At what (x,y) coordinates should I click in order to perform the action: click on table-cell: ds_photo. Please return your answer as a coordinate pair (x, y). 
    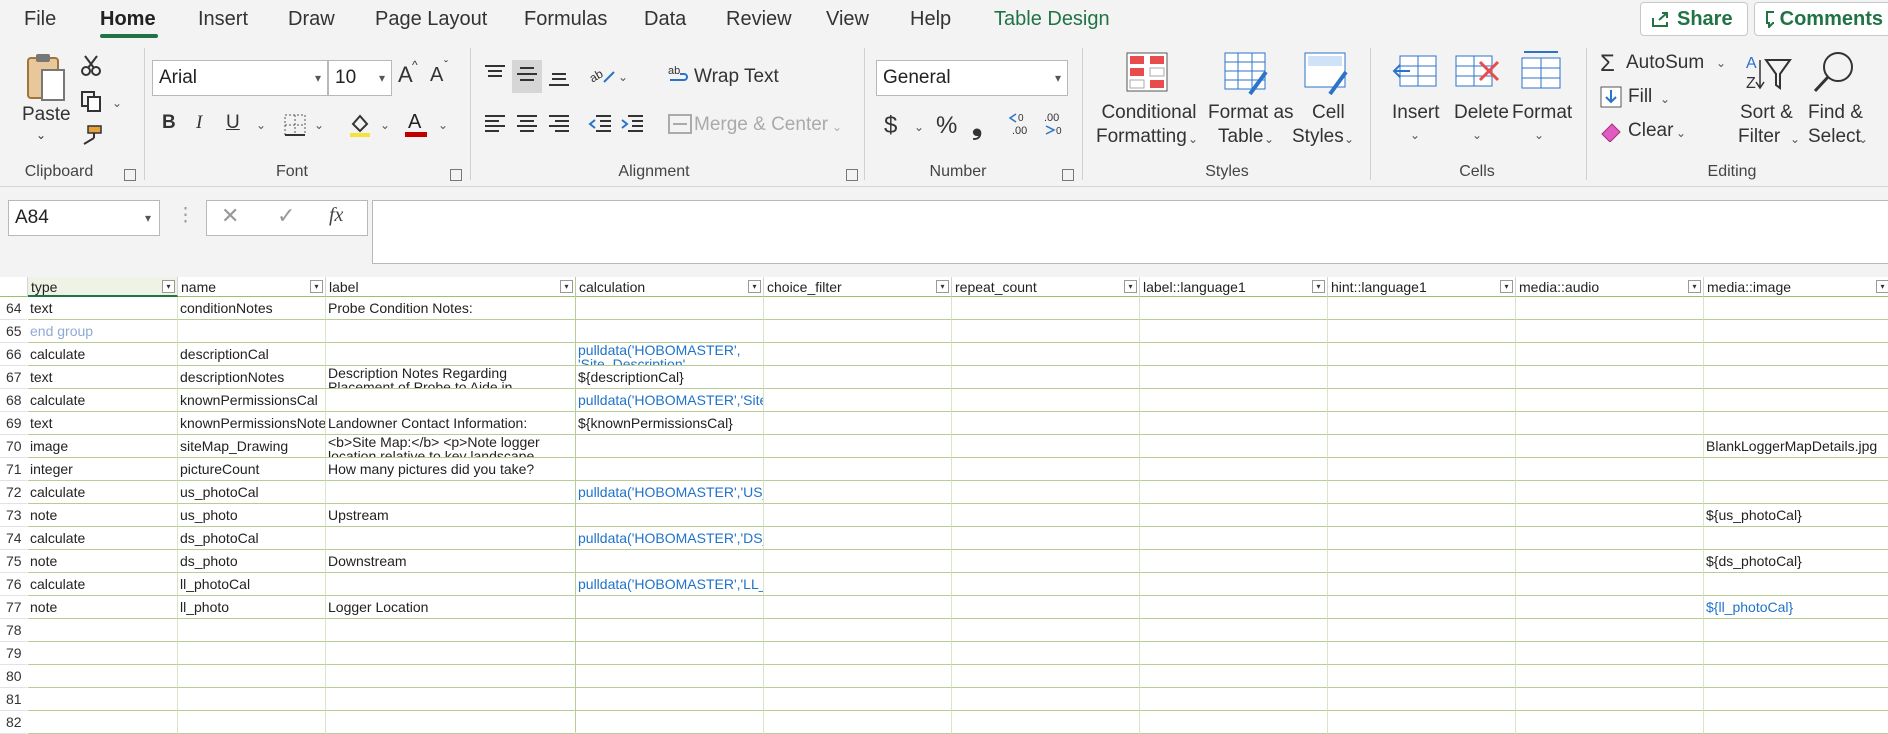
    Looking at the image, I should click on (252, 561).